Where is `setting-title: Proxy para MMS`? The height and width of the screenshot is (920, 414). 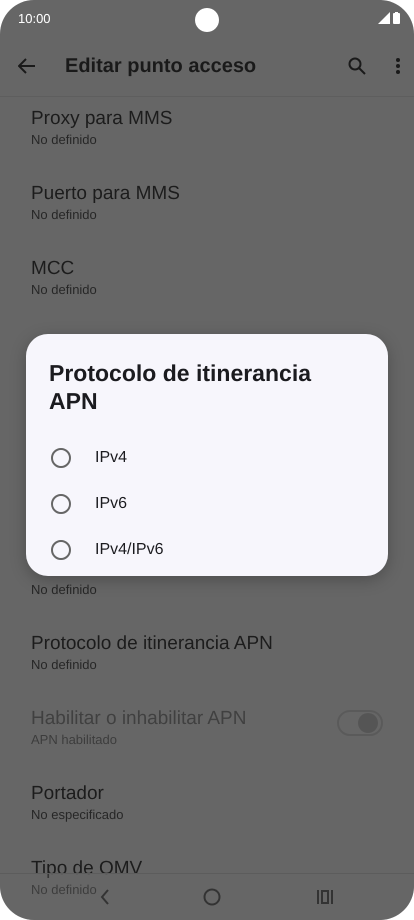 setting-title: Proxy para MMS is located at coordinates (101, 119).